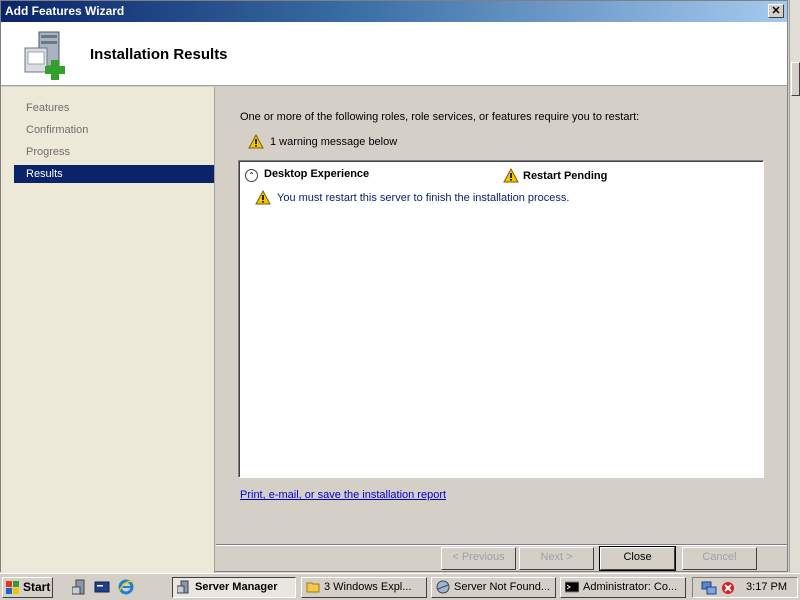 Image resolution: width=800 pixels, height=600 pixels. I want to click on desktop-scrollbar, so click(794, 286).